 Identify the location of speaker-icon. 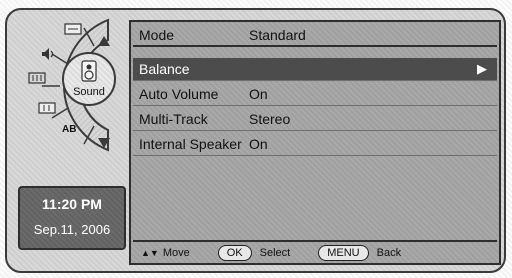
(89, 71).